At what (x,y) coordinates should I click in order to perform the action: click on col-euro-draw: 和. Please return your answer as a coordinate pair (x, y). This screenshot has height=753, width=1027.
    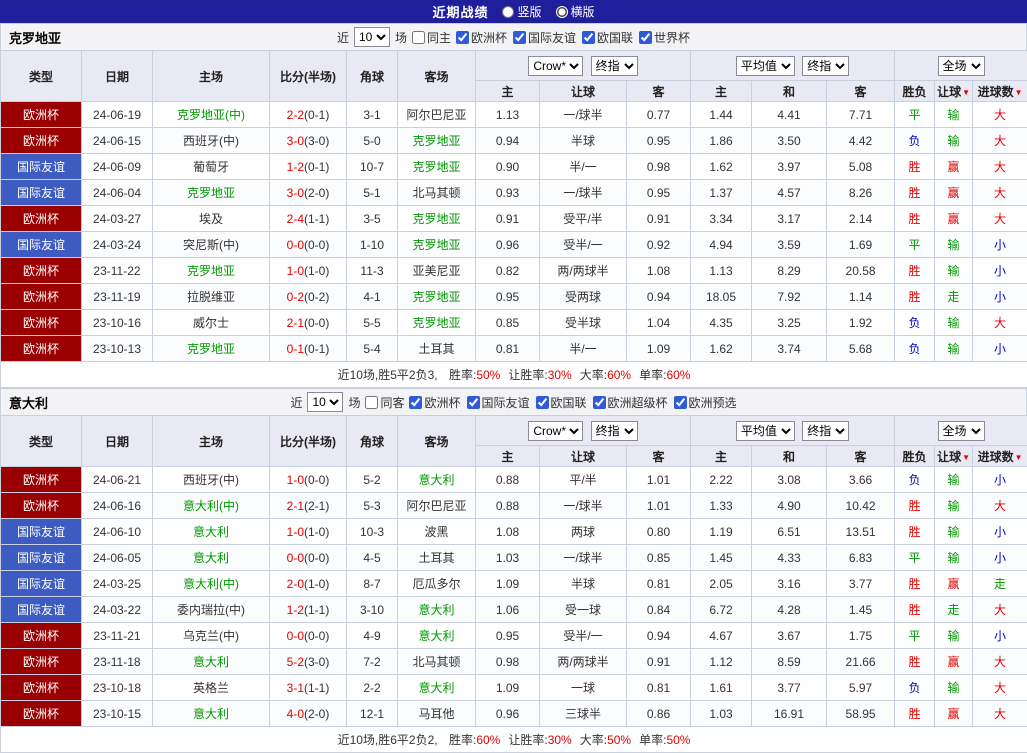
    Looking at the image, I should click on (789, 91).